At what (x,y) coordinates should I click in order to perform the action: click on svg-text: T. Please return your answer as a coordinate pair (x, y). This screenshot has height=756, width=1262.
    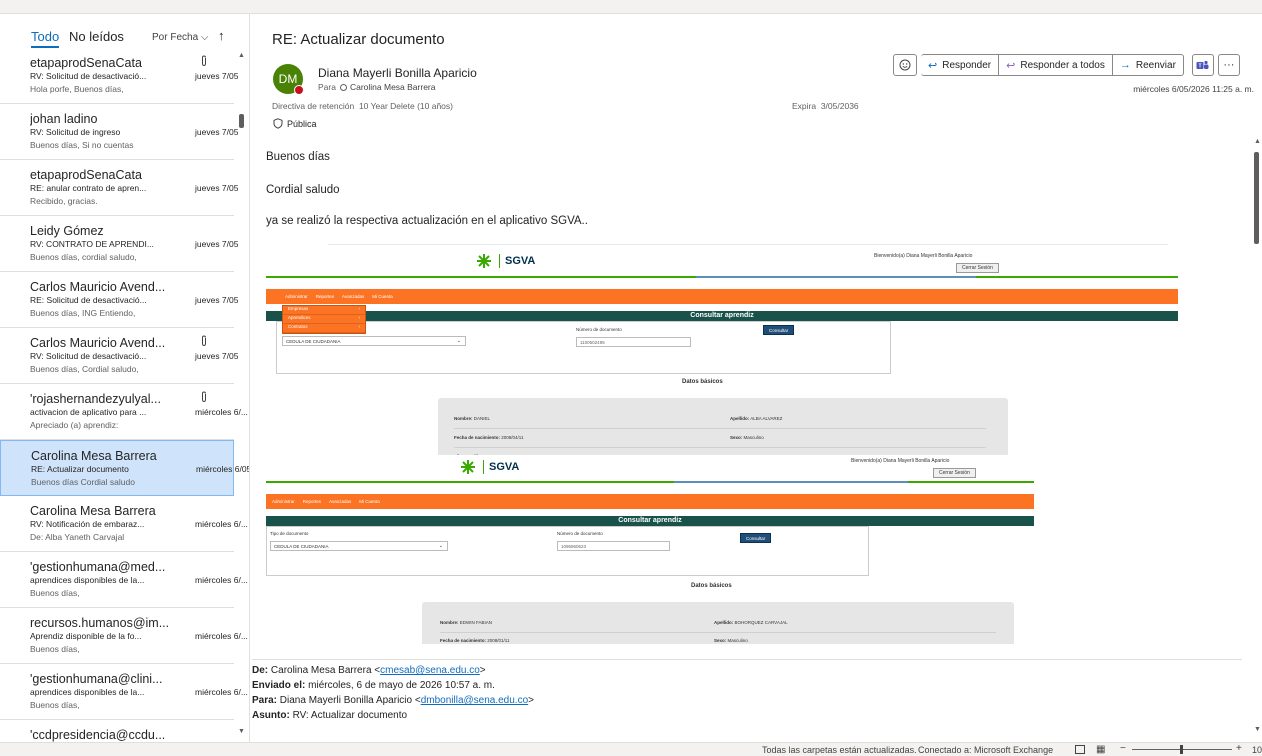
    Looking at the image, I should click on (1200, 67).